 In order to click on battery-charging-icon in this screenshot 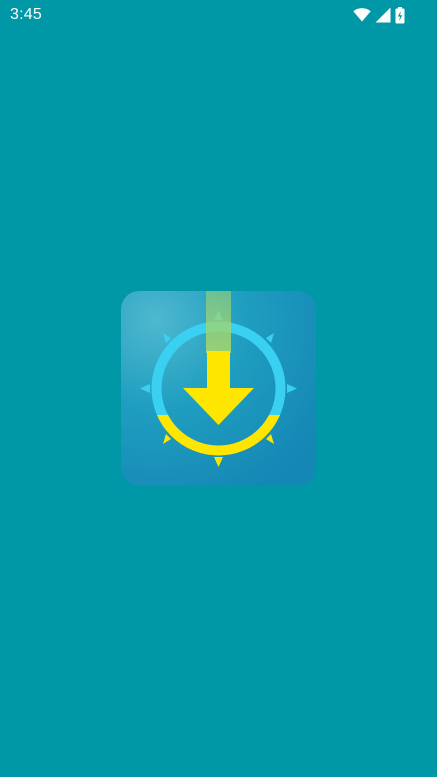, I will do `click(400, 15)`.